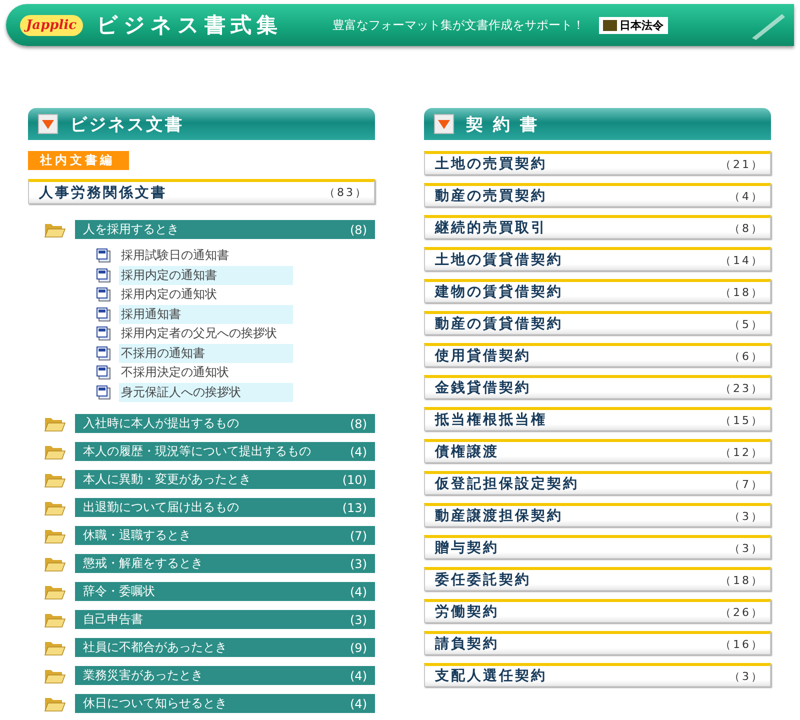 This screenshot has width=800, height=720. What do you see at coordinates (51, 25) in the screenshot?
I see `logo: Japplic` at bounding box center [51, 25].